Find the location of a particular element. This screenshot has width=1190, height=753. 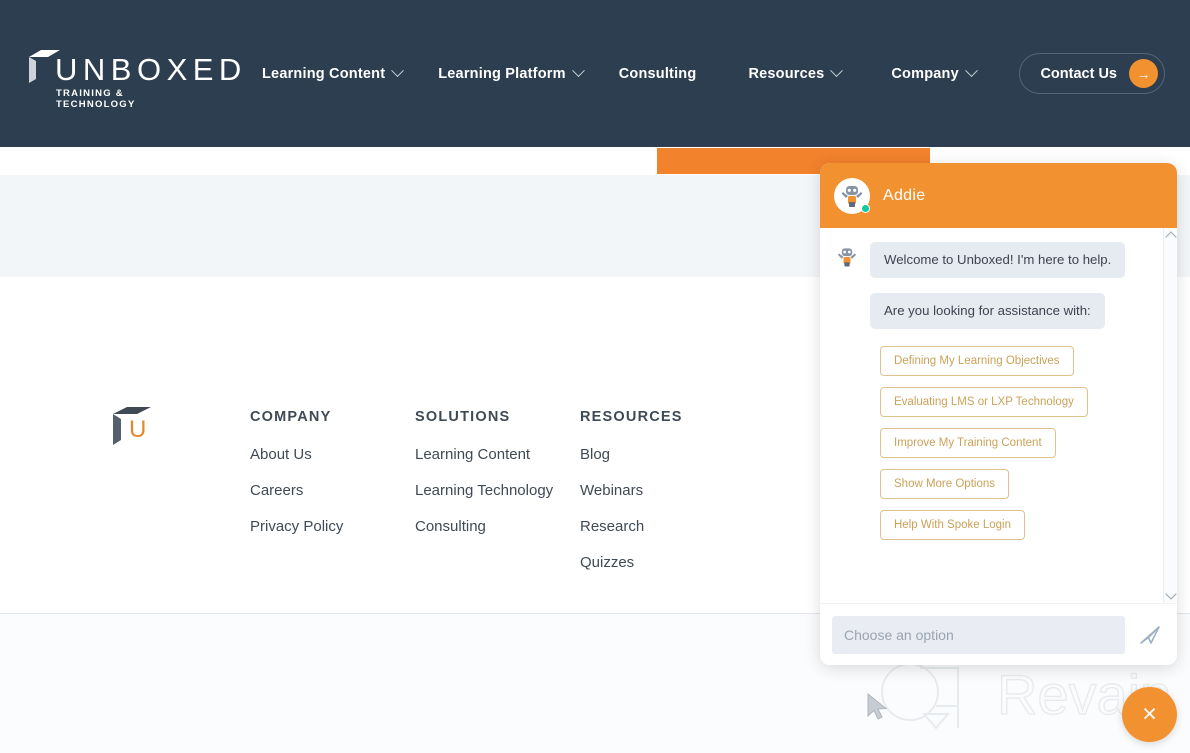

chat-bubble-prompt: Are you looking for assistance with: is located at coordinates (987, 311).